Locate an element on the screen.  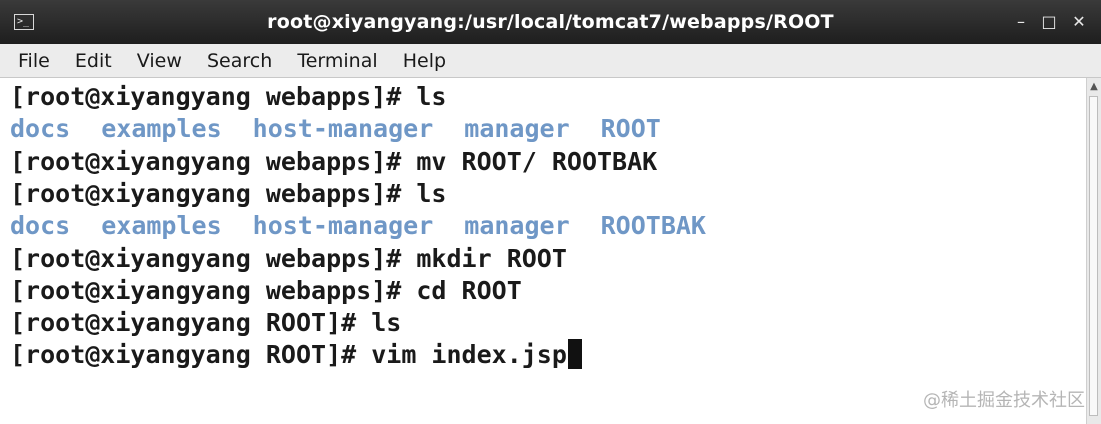
menu-terminal: Terminal is located at coordinates (337, 61).